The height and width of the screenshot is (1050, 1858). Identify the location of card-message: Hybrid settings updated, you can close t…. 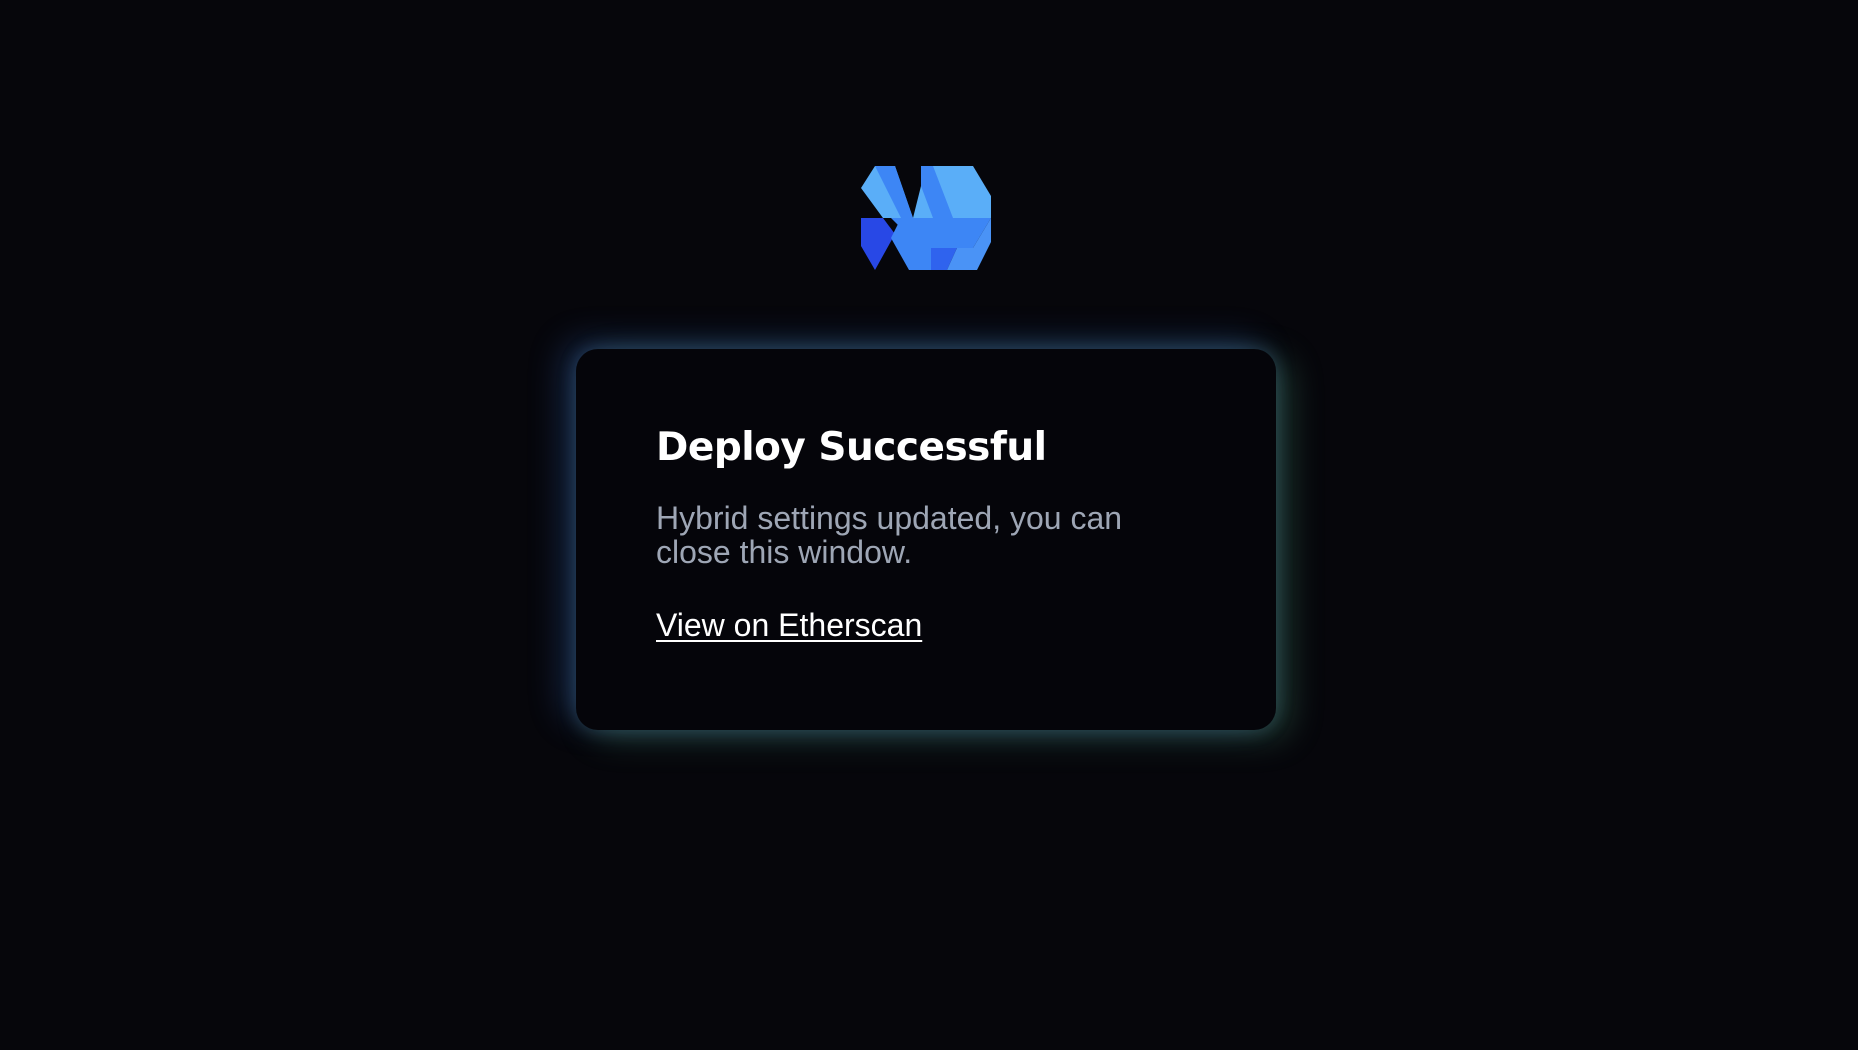
(889, 535).